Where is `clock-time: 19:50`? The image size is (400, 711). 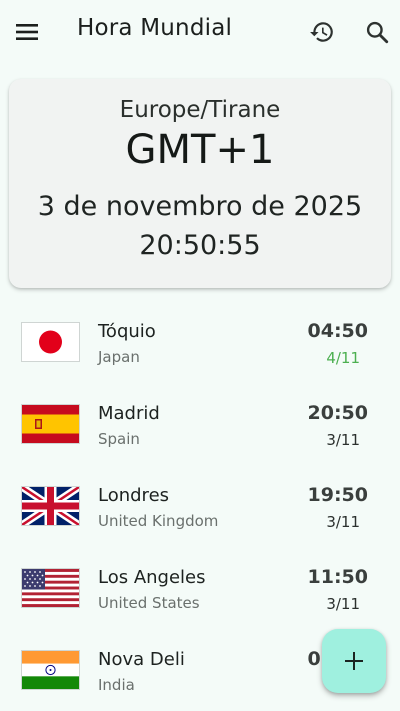
clock-time: 19:50 is located at coordinates (337, 495).